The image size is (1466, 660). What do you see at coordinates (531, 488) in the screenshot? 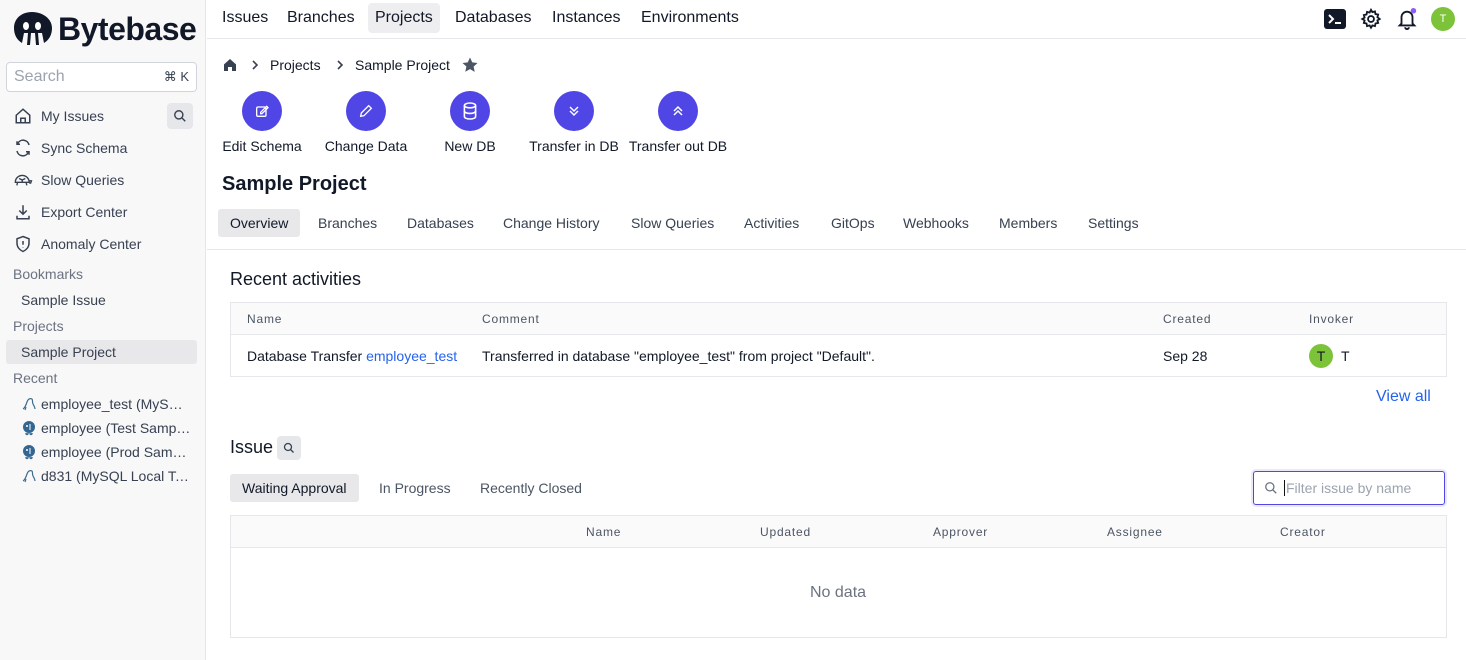
I see `tab-recently-closed: Recently Closed` at bounding box center [531, 488].